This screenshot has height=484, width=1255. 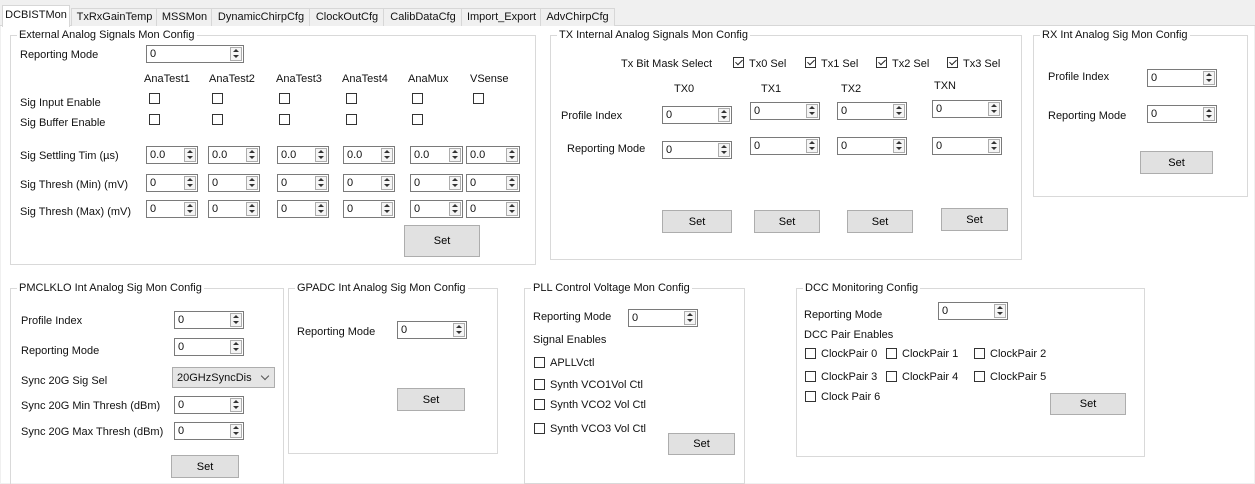 What do you see at coordinates (436, 155) in the screenshot?
I see `settling-anamux-spinner: 0.0` at bounding box center [436, 155].